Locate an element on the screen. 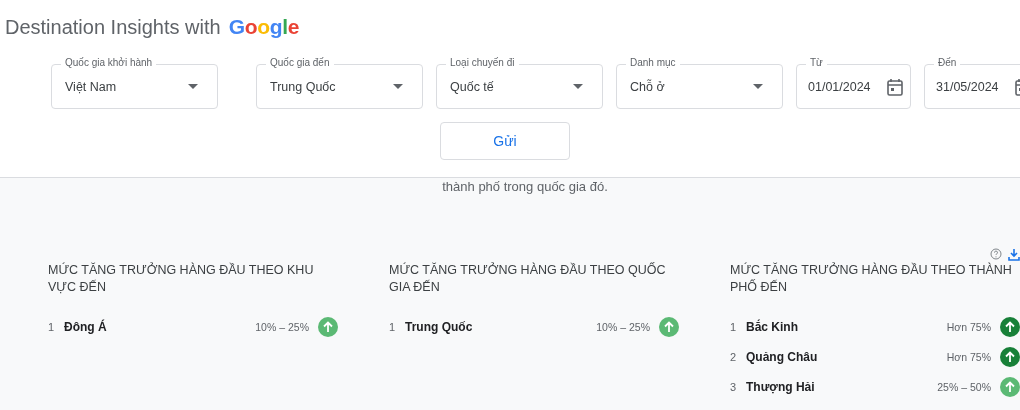  destination-name: Thượng Hải is located at coordinates (781, 387).